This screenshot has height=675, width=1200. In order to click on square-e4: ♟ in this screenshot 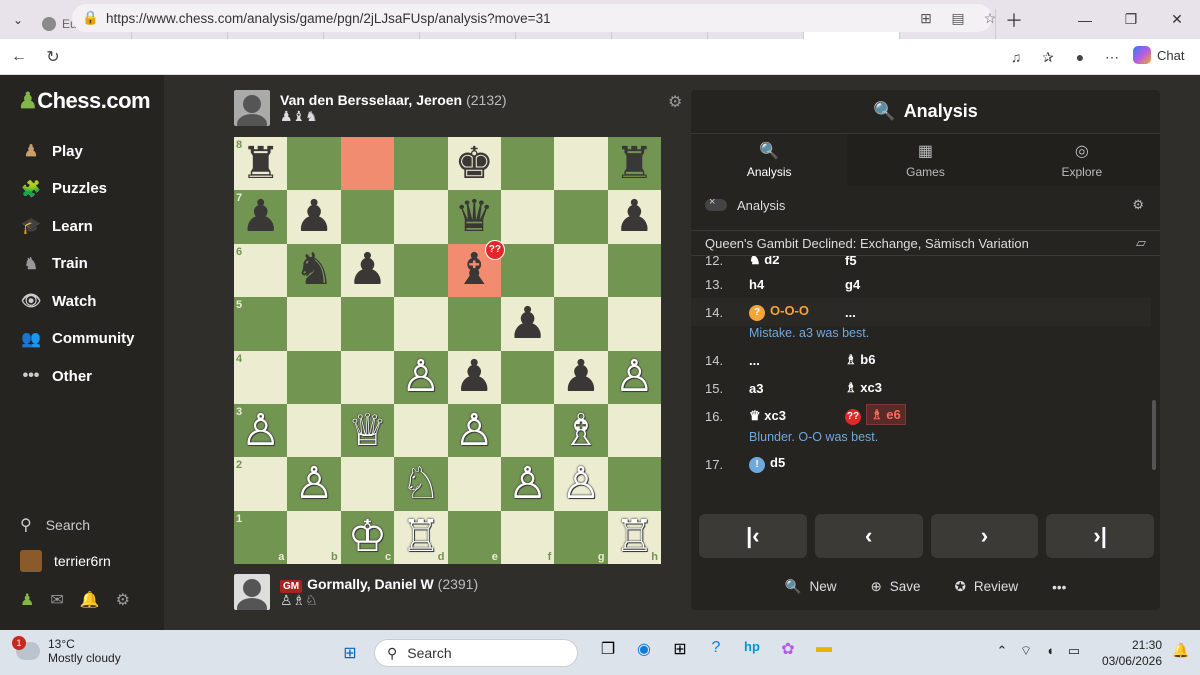, I will do `click(474, 377)`.